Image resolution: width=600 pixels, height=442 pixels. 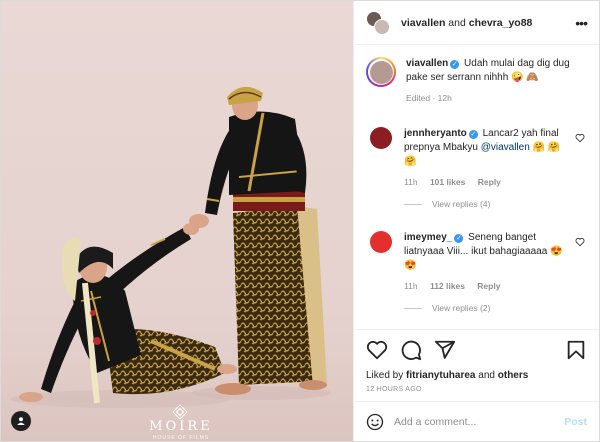 What do you see at coordinates (440, 375) in the screenshot?
I see `liked-by-user: fitrianytuharea` at bounding box center [440, 375].